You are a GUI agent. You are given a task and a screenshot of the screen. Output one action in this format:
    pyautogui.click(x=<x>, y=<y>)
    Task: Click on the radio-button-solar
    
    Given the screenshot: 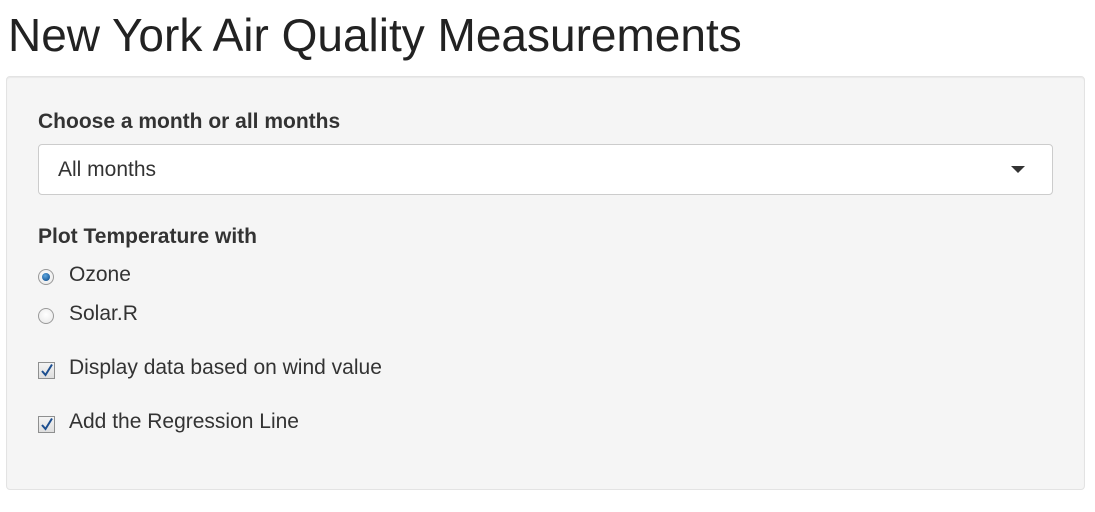 What is the action you would take?
    pyautogui.click(x=46, y=316)
    